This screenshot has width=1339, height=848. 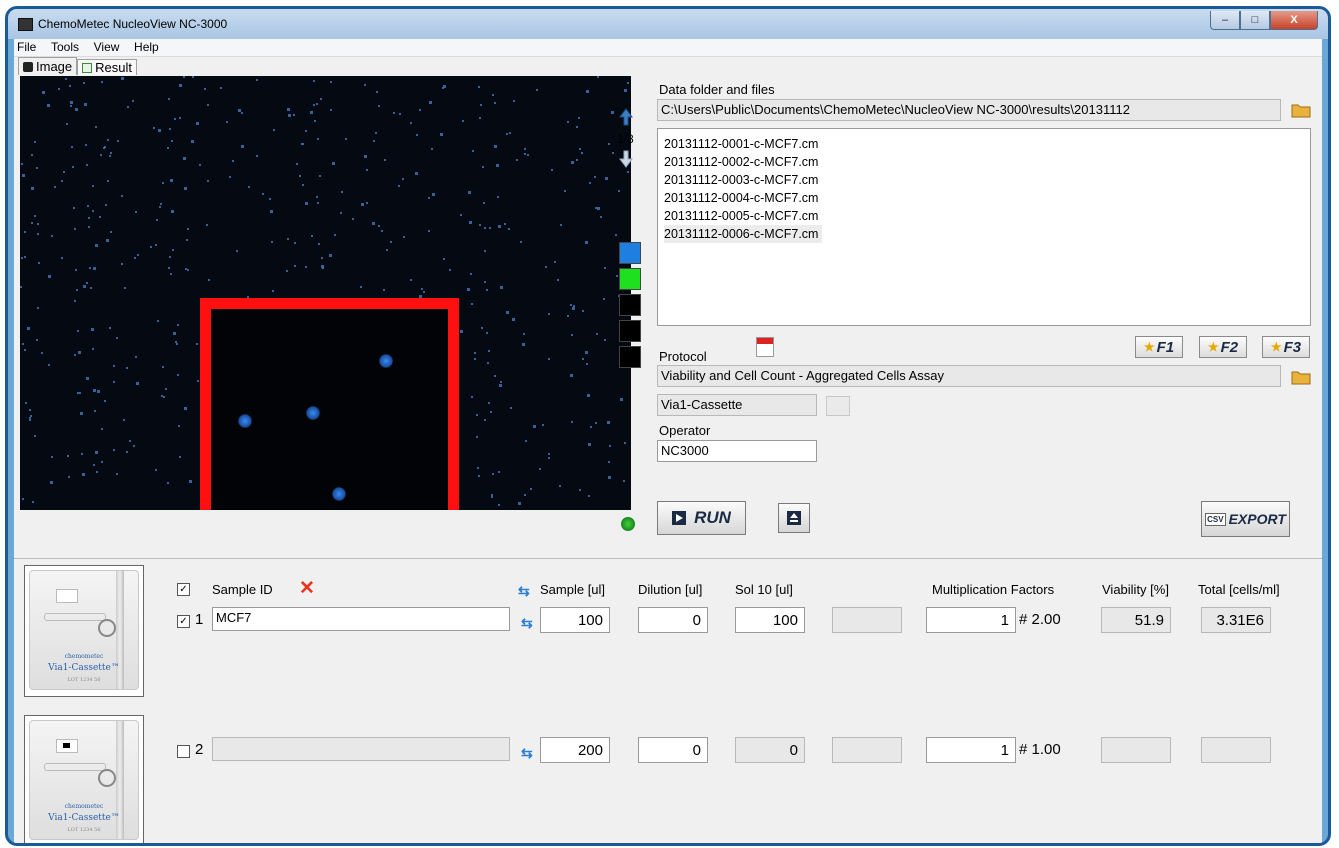 I want to click on row-checkbox, so click(x=183, y=751).